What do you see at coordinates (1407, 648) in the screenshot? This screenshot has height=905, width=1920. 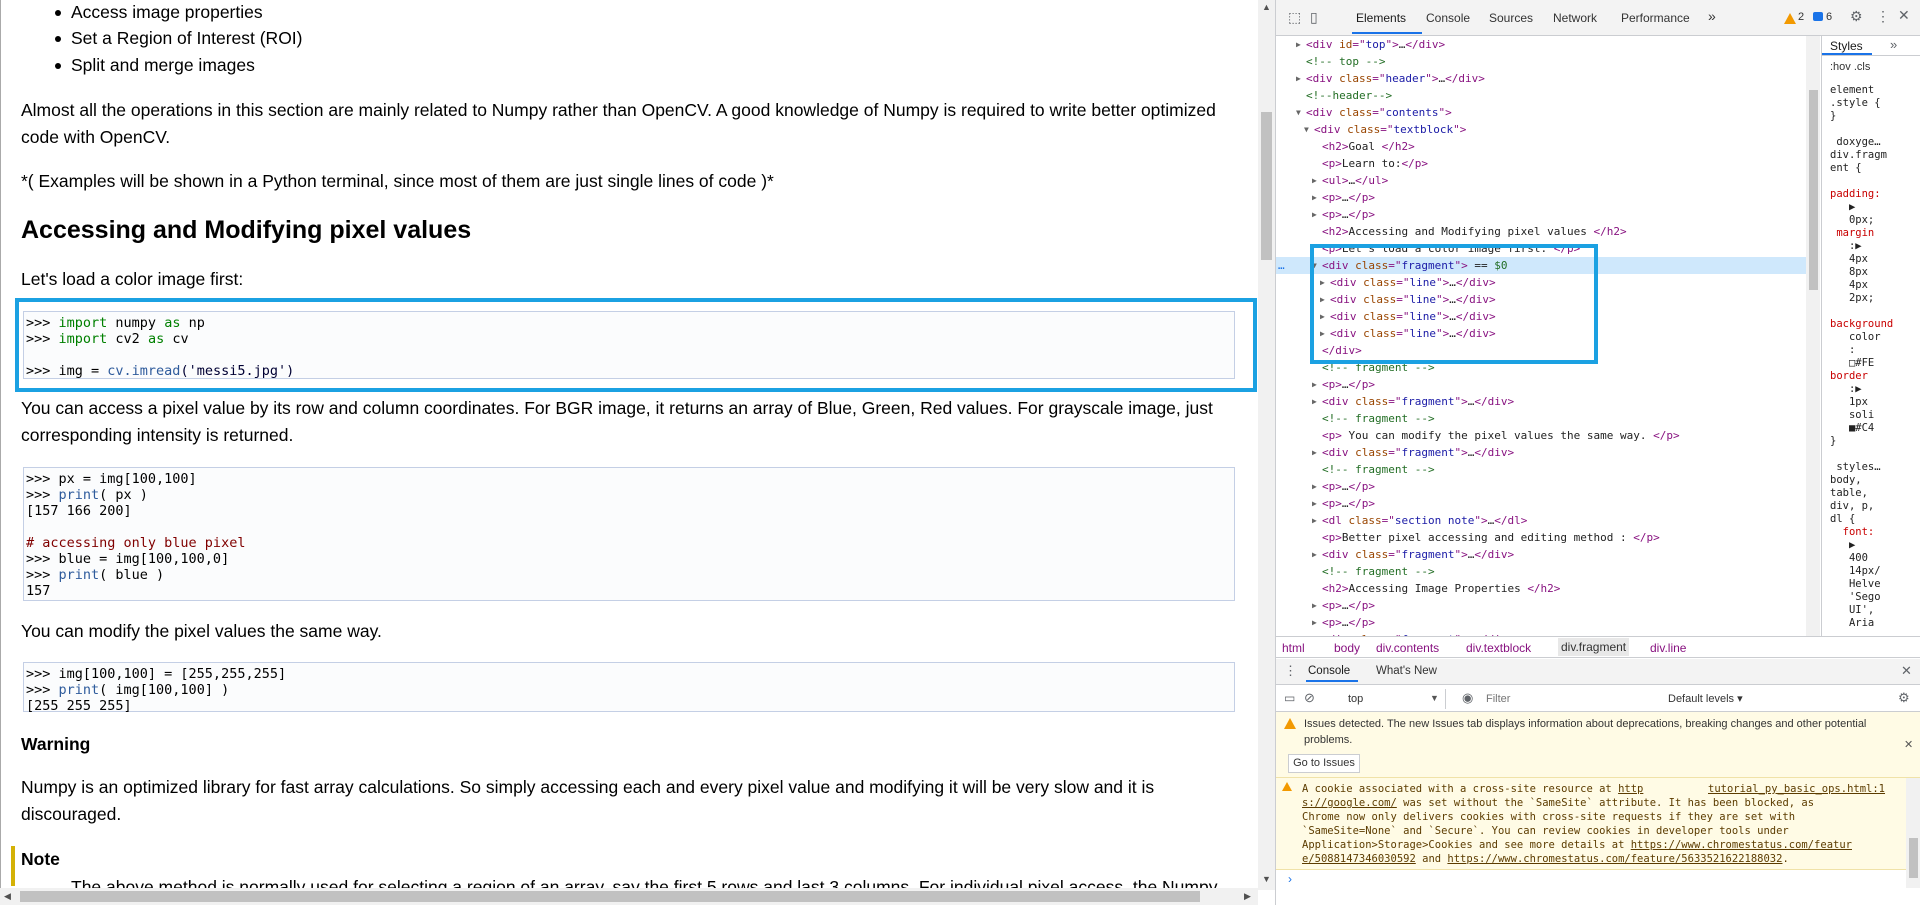 I see `breadcrumb-item: div.contents` at bounding box center [1407, 648].